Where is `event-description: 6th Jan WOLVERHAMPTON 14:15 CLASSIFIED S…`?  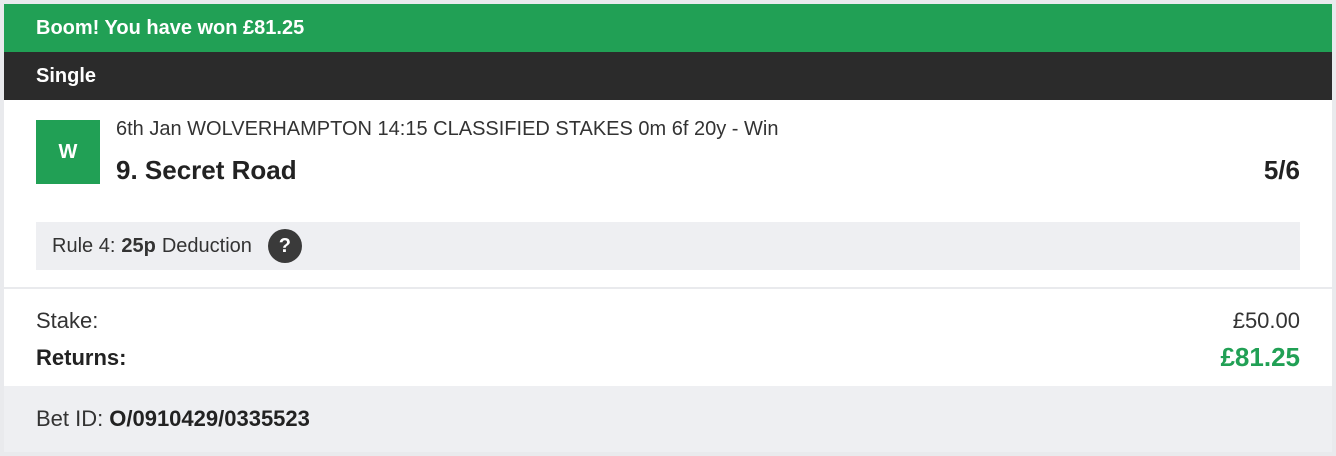 event-description: 6th Jan WOLVERHAMPTON 14:15 CLASSIFIED S… is located at coordinates (447, 129).